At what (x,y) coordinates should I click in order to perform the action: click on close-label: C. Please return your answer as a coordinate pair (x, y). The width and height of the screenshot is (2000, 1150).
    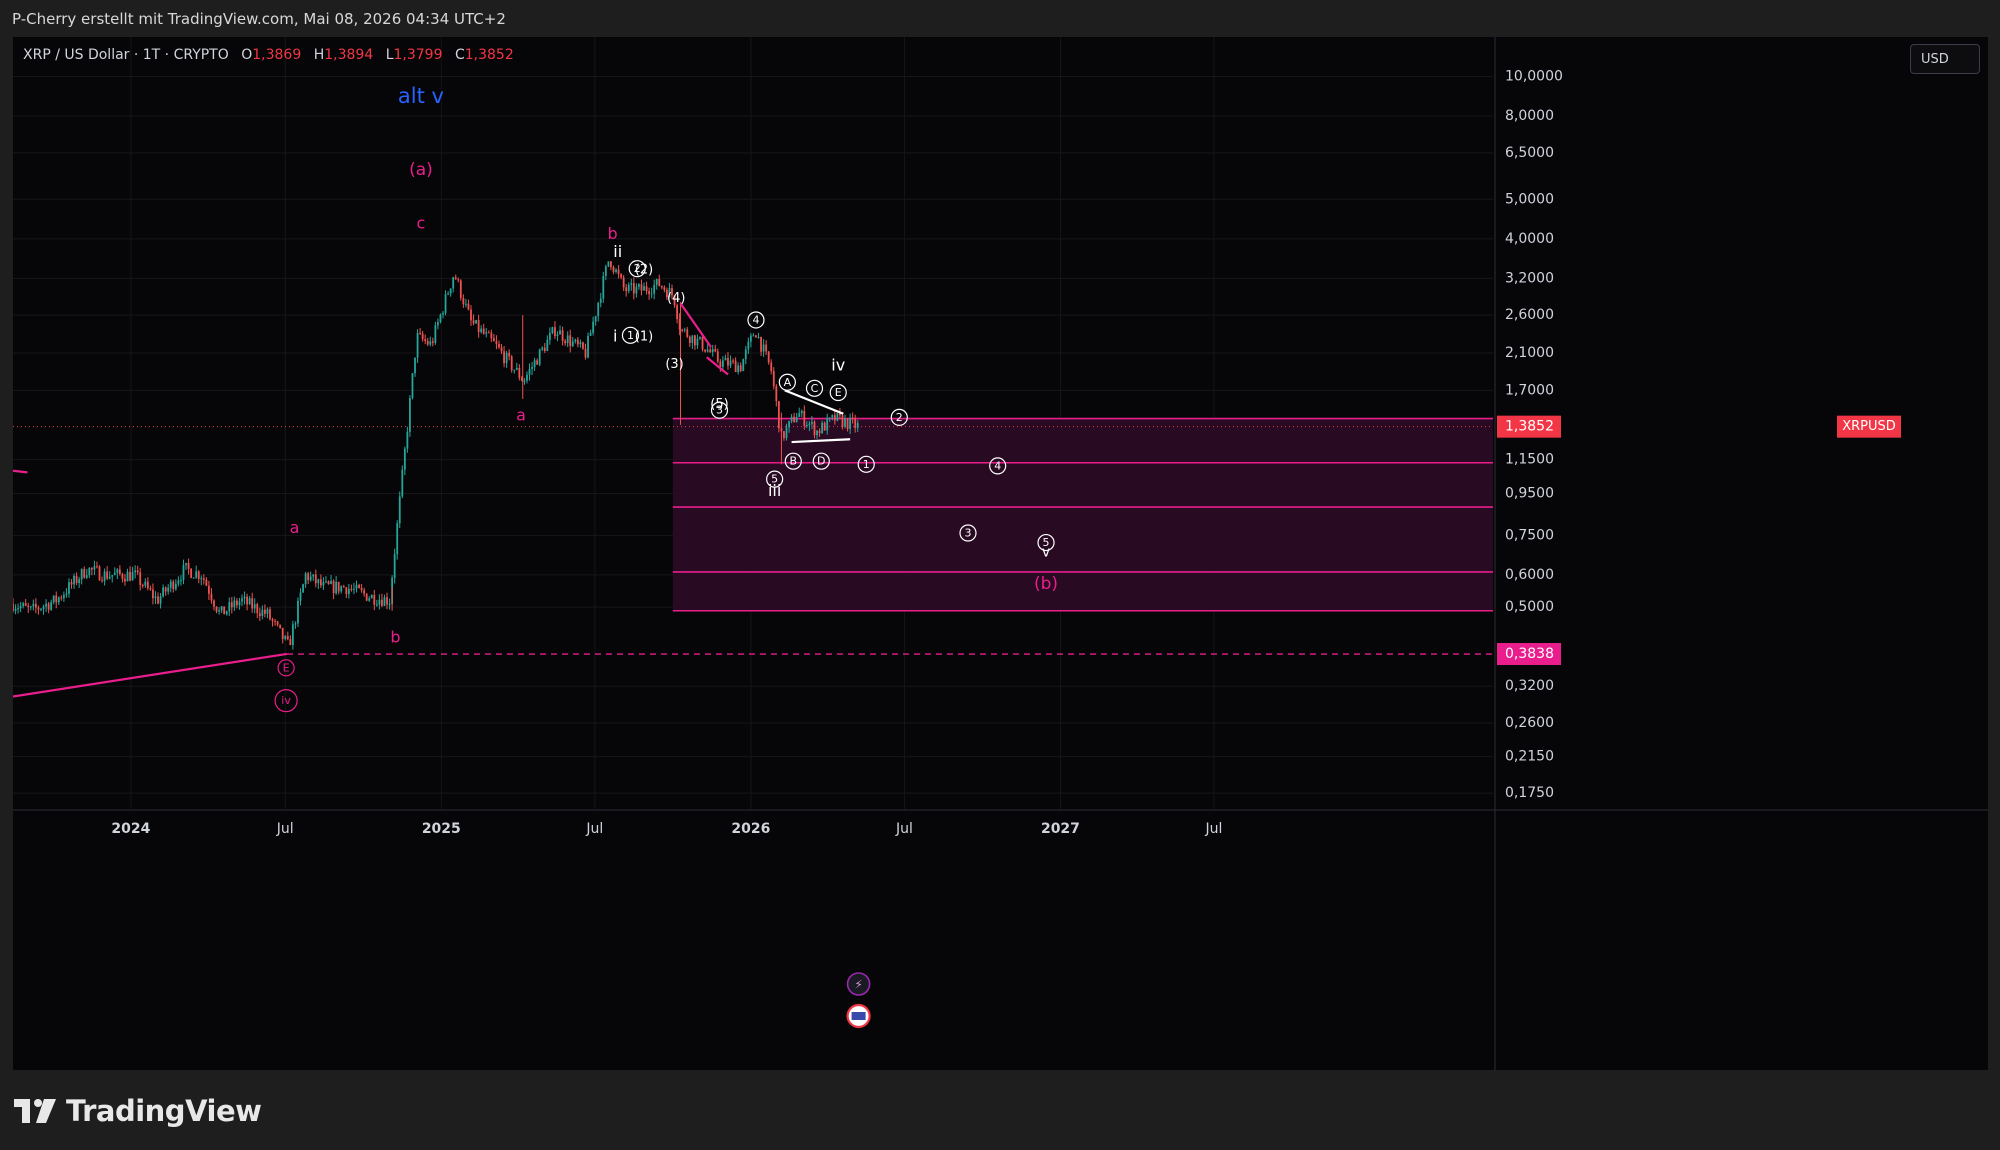
    Looking at the image, I should click on (459, 55).